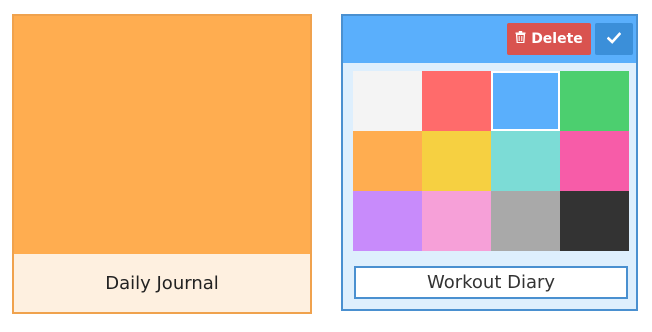  I want to click on trash-icon, so click(520, 39).